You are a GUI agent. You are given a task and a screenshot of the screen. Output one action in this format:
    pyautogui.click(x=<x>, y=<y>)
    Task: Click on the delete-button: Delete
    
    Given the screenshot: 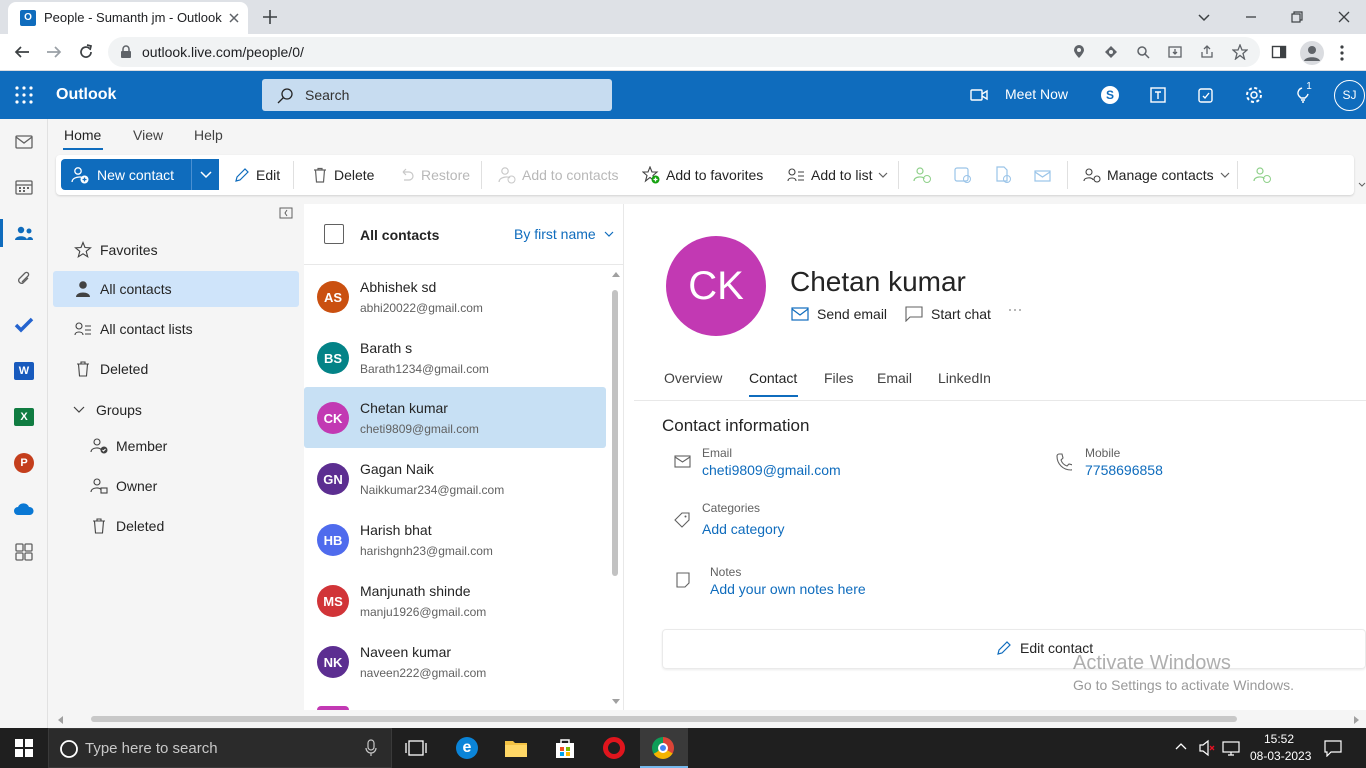 What is the action you would take?
    pyautogui.click(x=343, y=175)
    